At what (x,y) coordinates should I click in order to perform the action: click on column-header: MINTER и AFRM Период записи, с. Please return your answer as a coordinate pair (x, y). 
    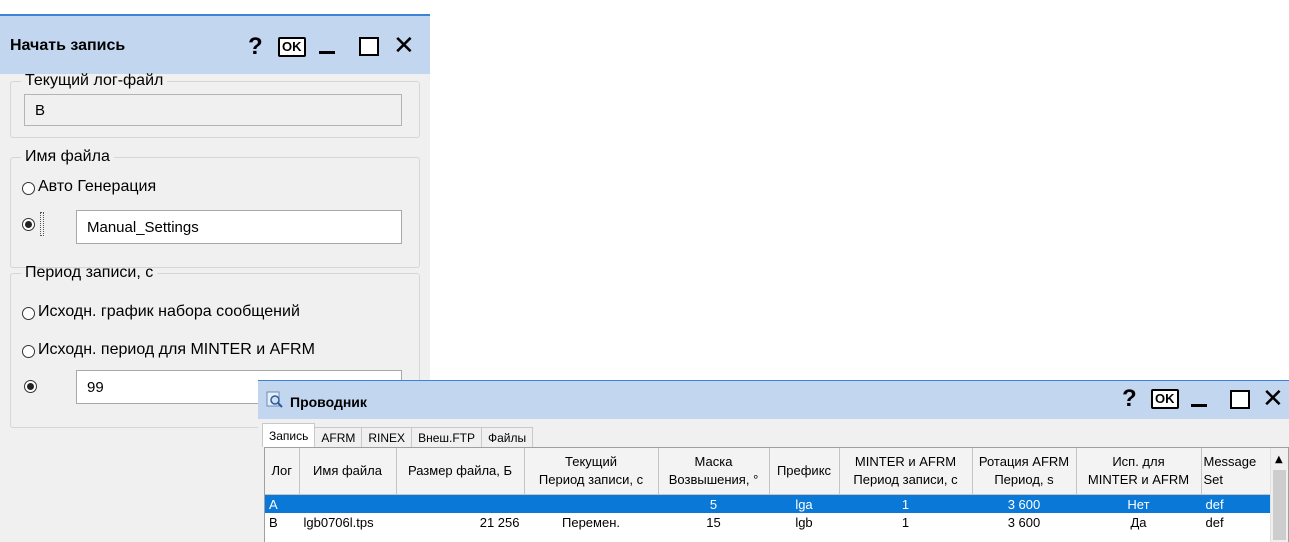
    Looking at the image, I should click on (906, 471).